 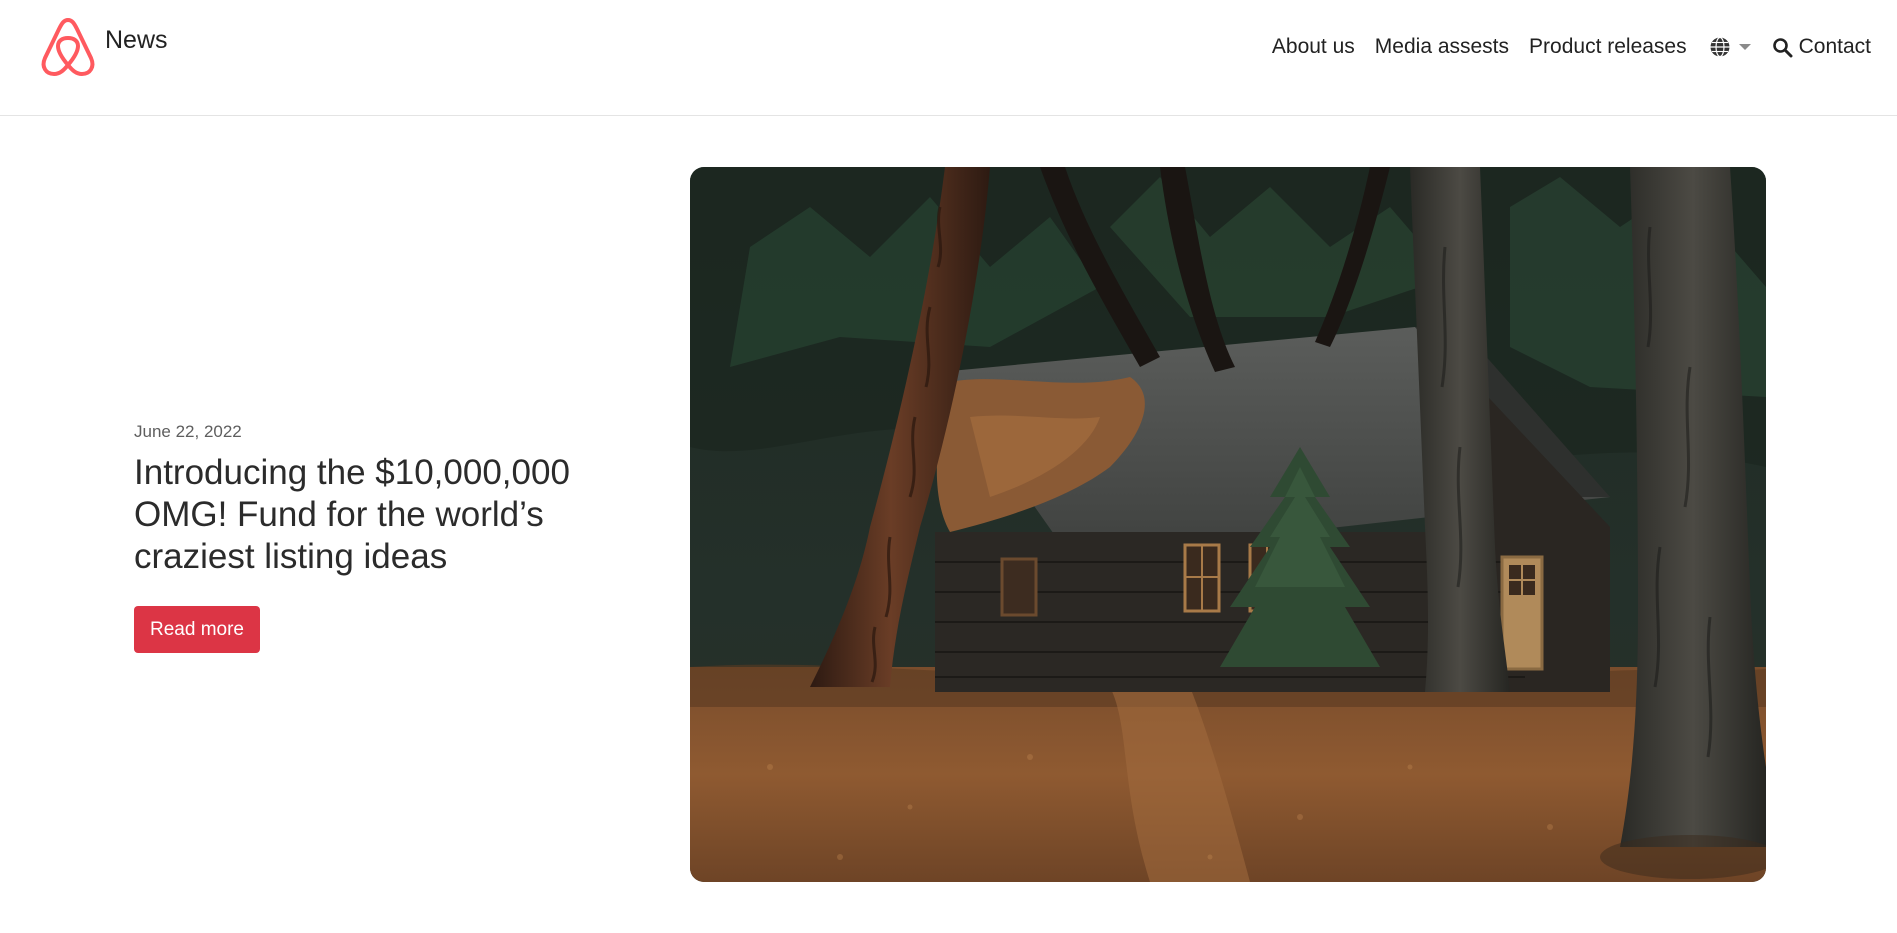 I want to click on contact-link: Contact, so click(x=1821, y=47).